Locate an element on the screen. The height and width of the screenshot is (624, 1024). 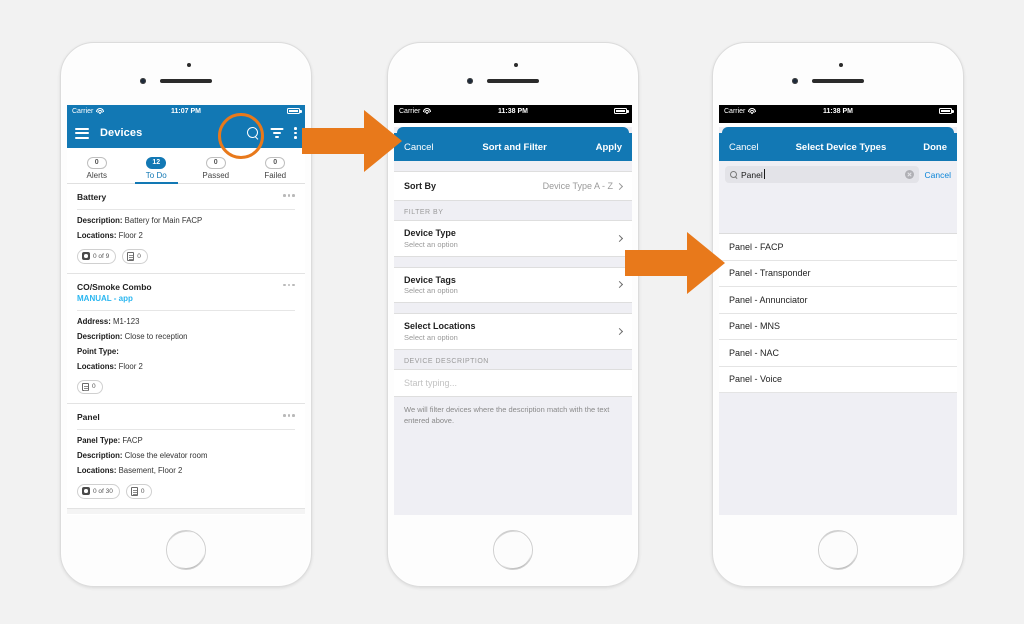
device-field: Locations: Floor 2 is located at coordinates (186, 367).